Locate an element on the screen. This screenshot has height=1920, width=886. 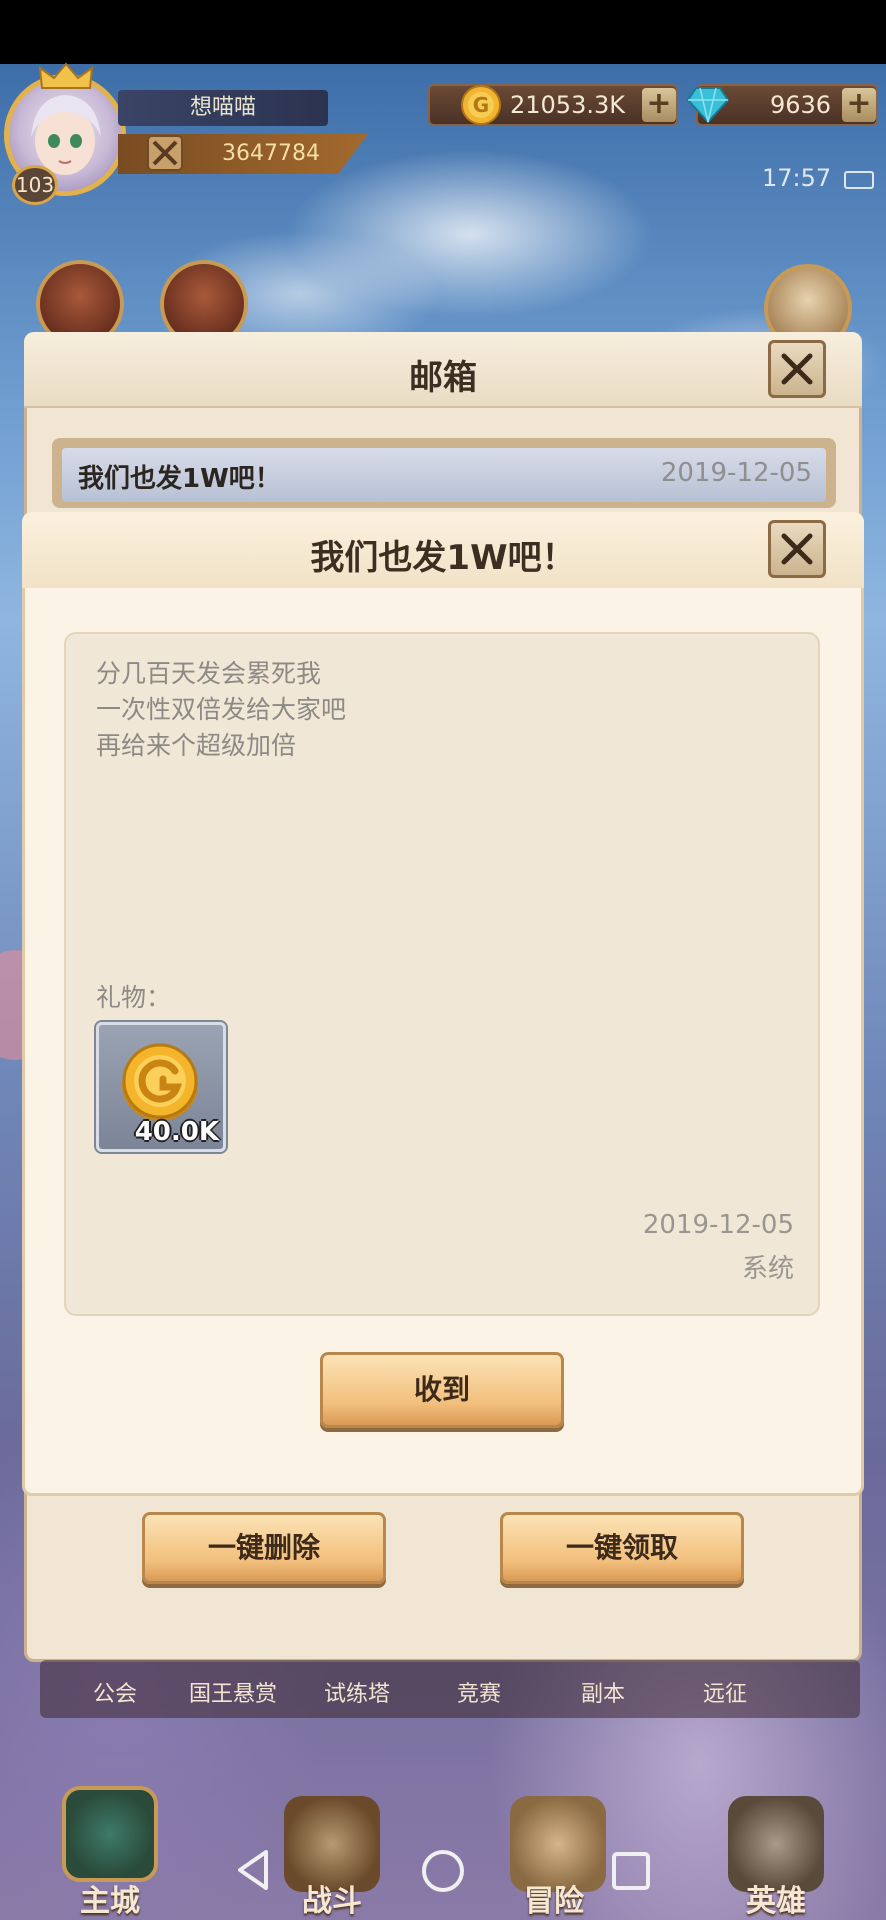
nav-king-bounty: 国王悬赏 is located at coordinates (233, 1692).